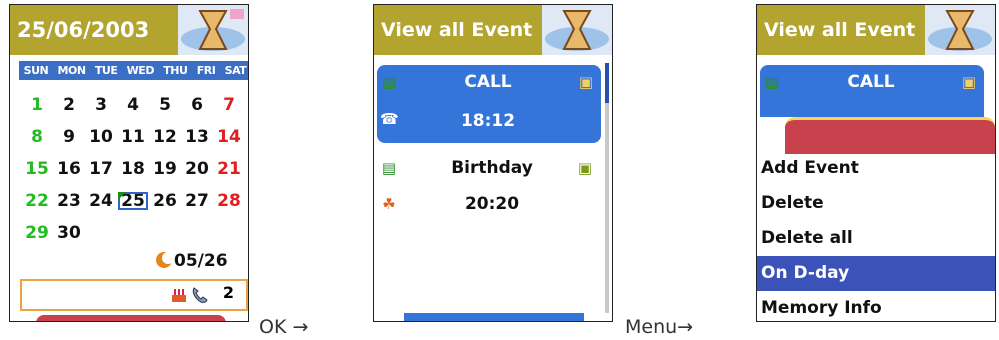  I want to click on calendar-week: 1234567, so click(134, 105).